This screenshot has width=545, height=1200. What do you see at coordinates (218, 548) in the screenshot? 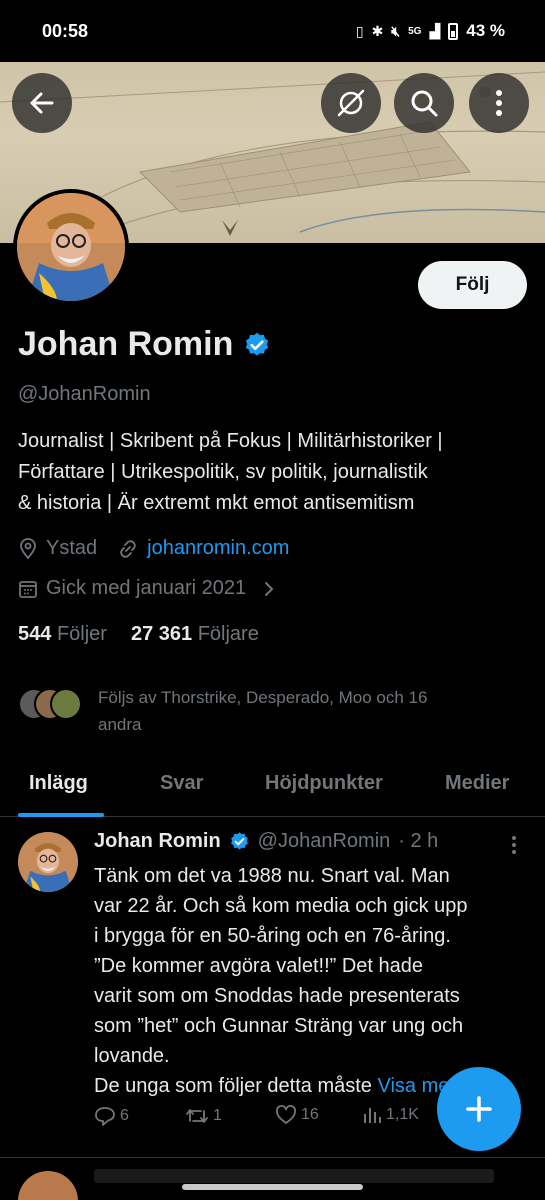
I see `profile-website-link: johanromin.com` at bounding box center [218, 548].